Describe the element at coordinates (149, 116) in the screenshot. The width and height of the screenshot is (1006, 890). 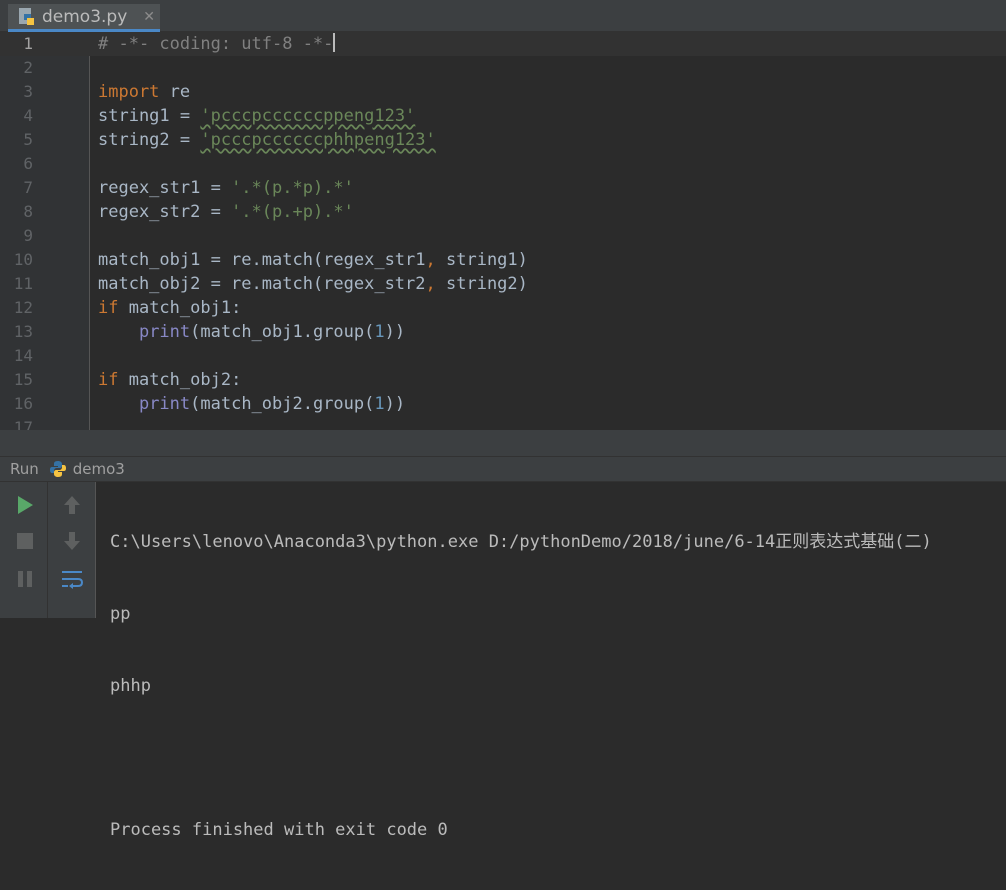
I see `code-text: string1 =` at that location.